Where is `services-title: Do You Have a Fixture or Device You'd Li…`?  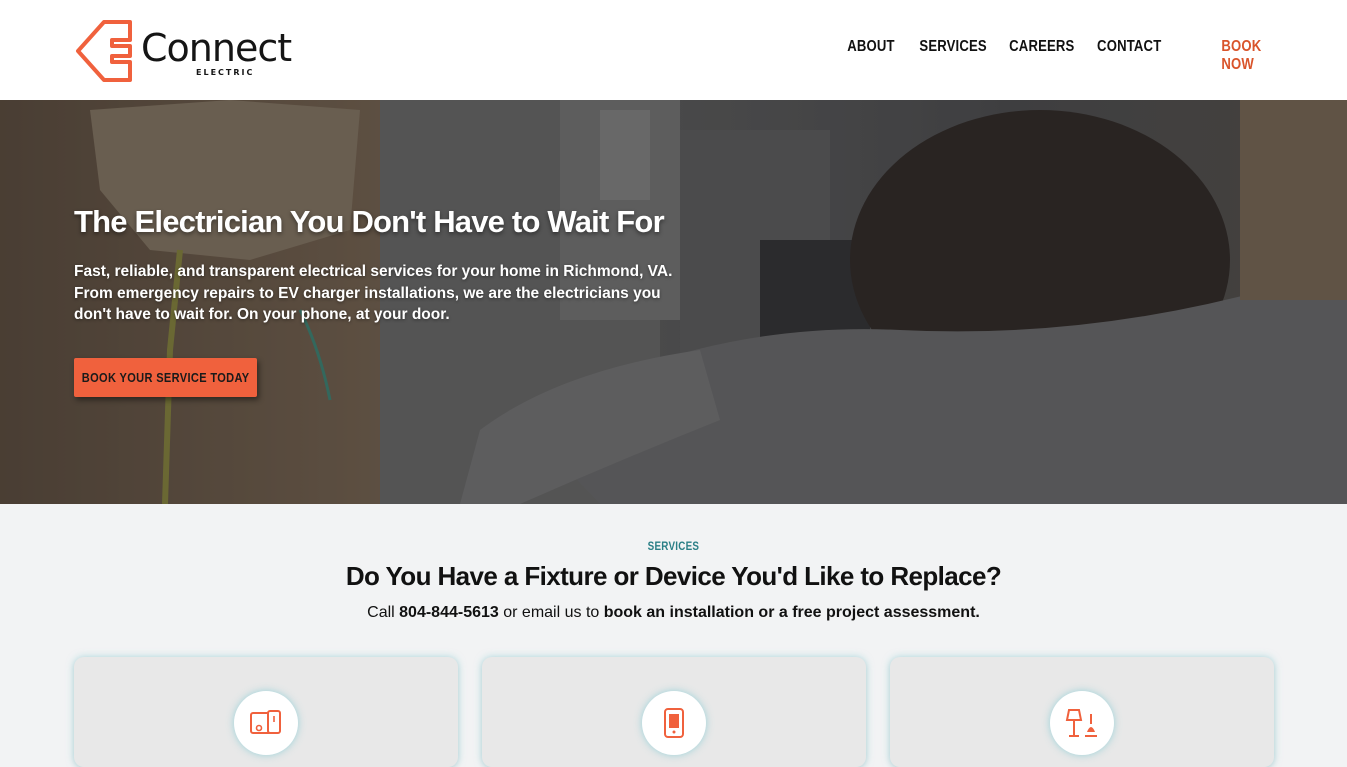 services-title: Do You Have a Fixture or Device You'd Li… is located at coordinates (673, 576).